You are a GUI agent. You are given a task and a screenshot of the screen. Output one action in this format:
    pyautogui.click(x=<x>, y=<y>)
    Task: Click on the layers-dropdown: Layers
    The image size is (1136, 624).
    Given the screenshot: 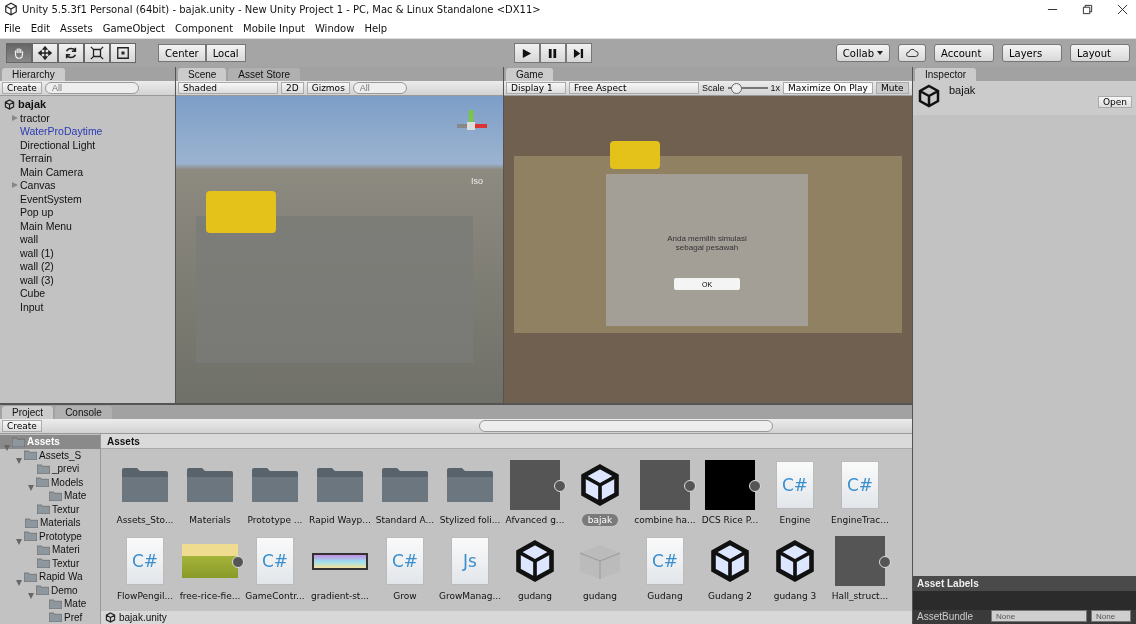 What is the action you would take?
    pyautogui.click(x=1032, y=53)
    